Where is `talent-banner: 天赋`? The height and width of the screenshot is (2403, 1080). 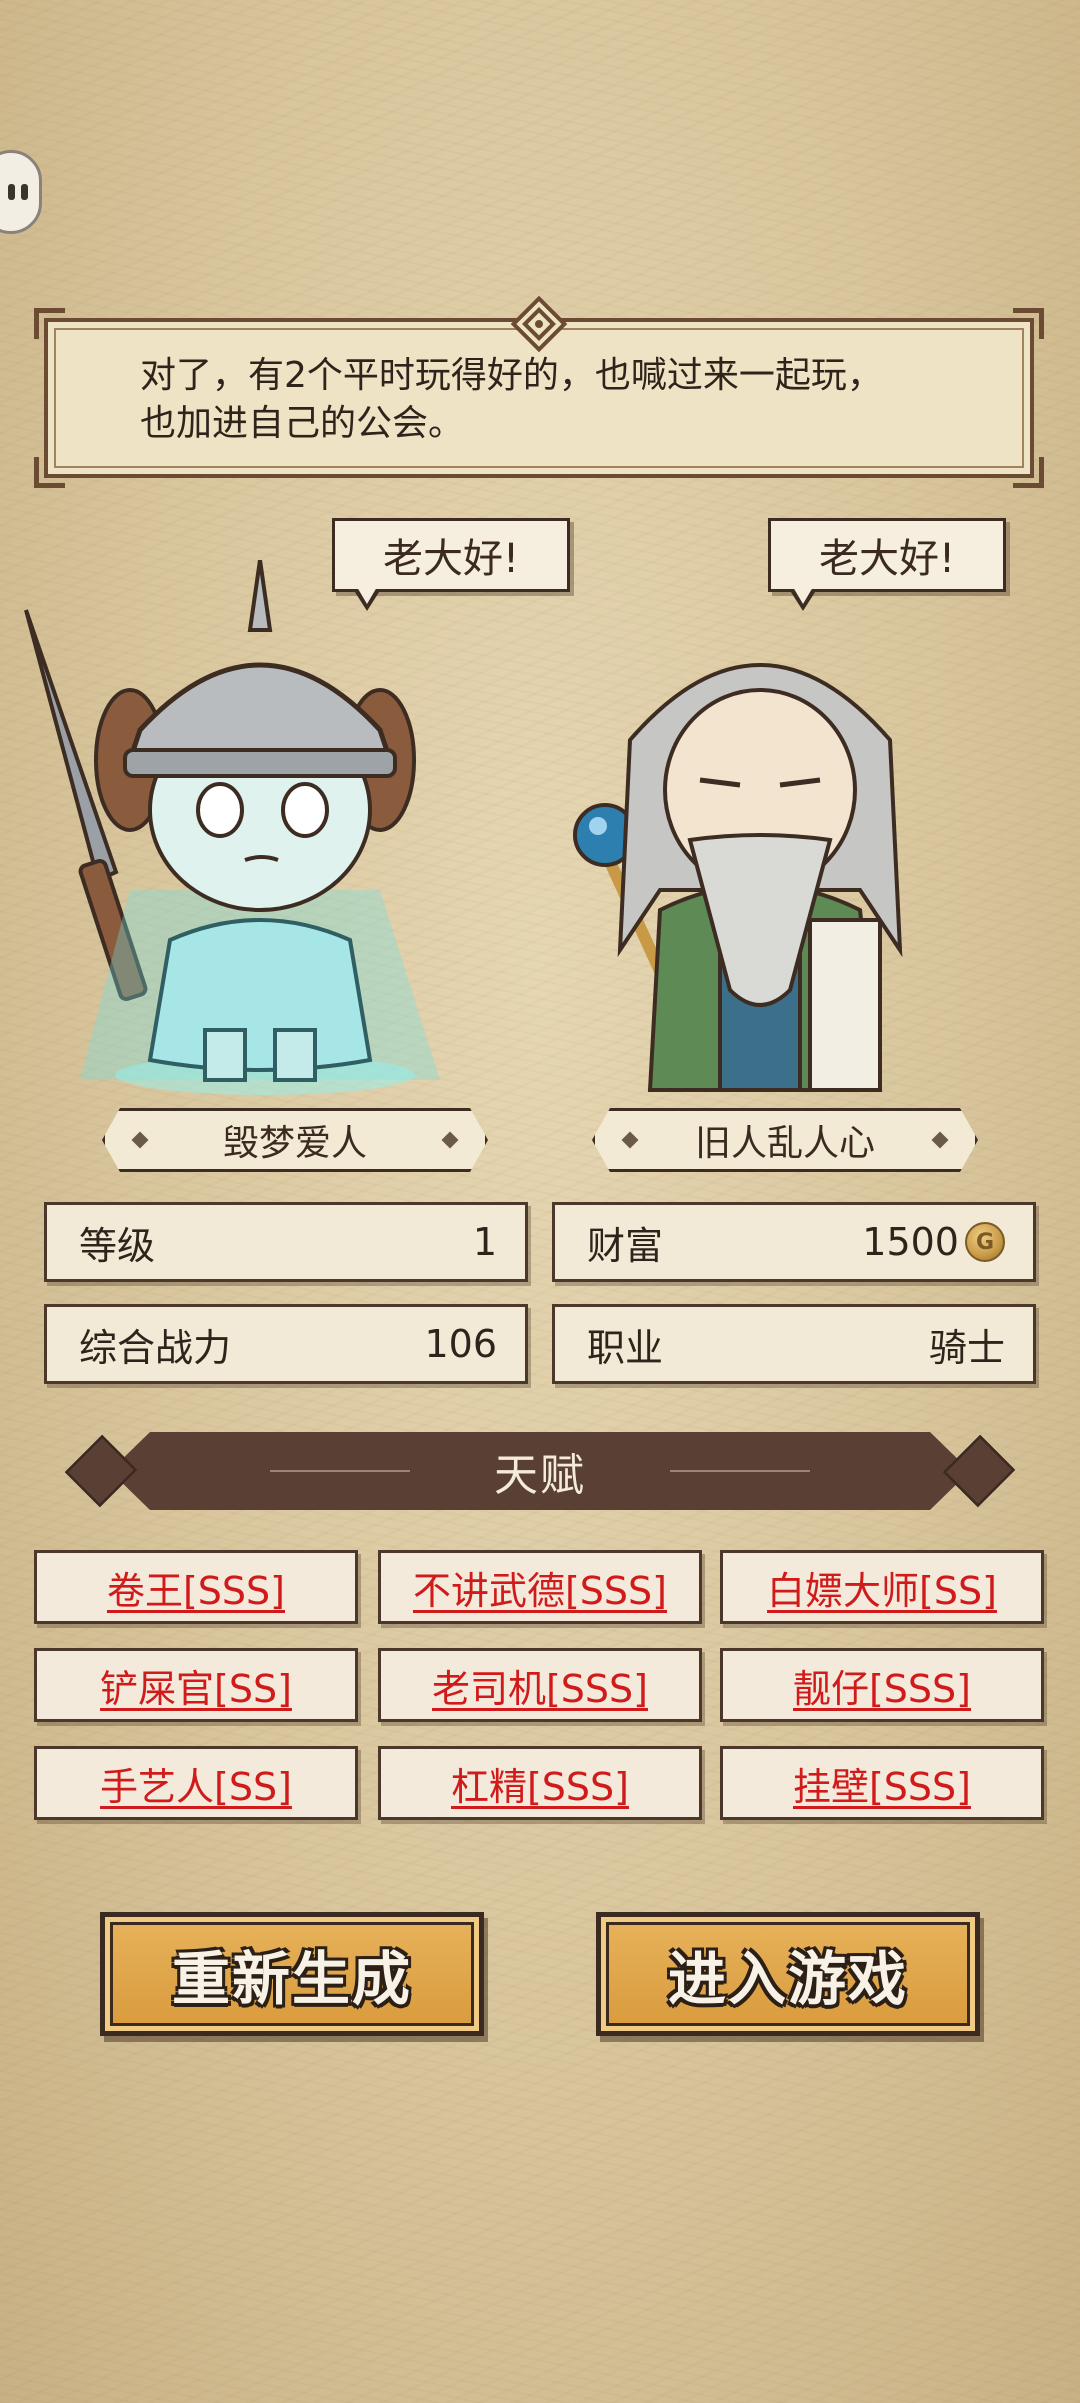
talent-banner: 天赋 is located at coordinates (540, 1471).